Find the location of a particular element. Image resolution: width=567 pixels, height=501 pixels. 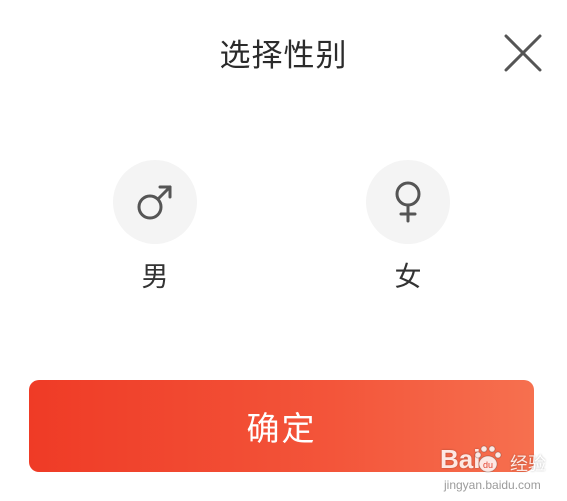

gender-label-female: 女 is located at coordinates (408, 277).